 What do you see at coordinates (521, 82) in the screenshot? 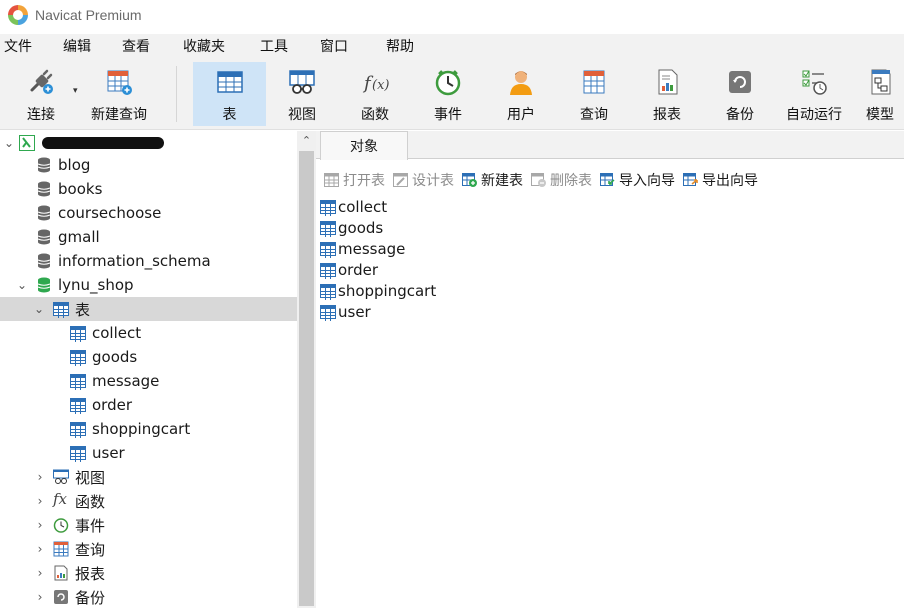
I see `user-icon` at bounding box center [521, 82].